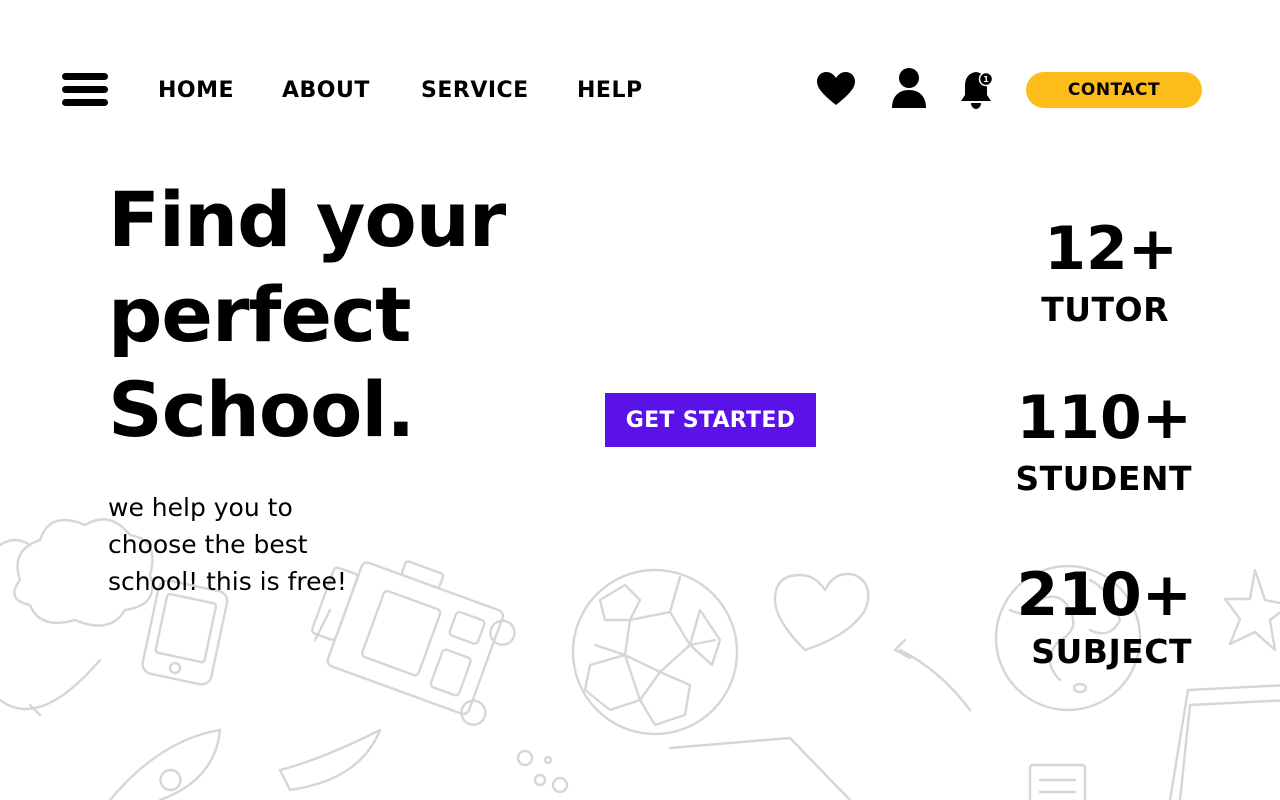 The width and height of the screenshot is (1280, 800). Describe the element at coordinates (655, 652) in the screenshot. I see `soccer-ball-doodle` at that location.